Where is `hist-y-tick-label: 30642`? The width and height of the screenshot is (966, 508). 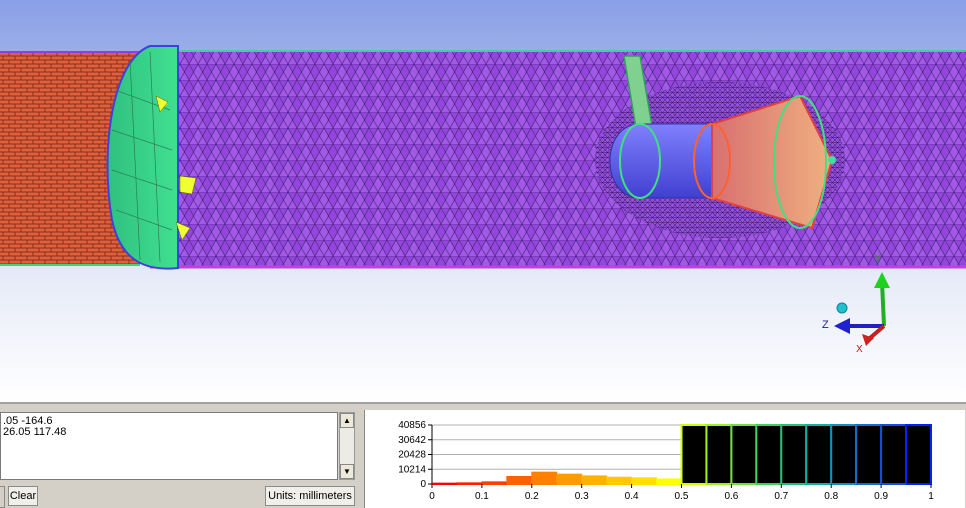
hist-y-tick-label: 30642 is located at coordinates (412, 440).